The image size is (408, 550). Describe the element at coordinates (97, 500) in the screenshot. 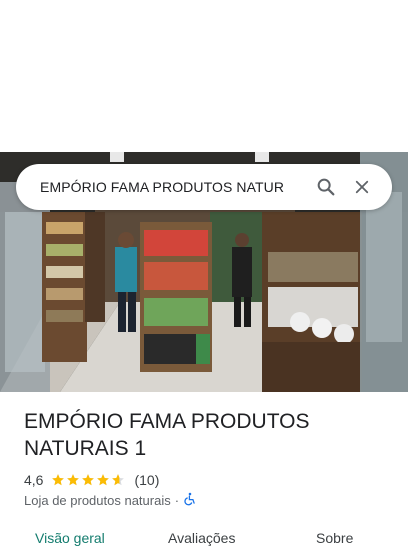

I see `category-label: Loja de produtos naturais` at that location.